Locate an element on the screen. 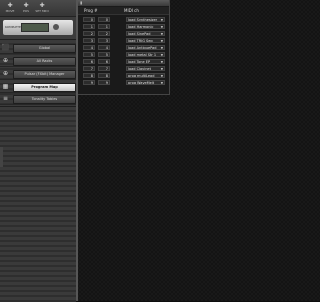 Image resolution: width=320 pixels, height=302 pixels. column-header-prog: Prog # is located at coordinates (91, 10).